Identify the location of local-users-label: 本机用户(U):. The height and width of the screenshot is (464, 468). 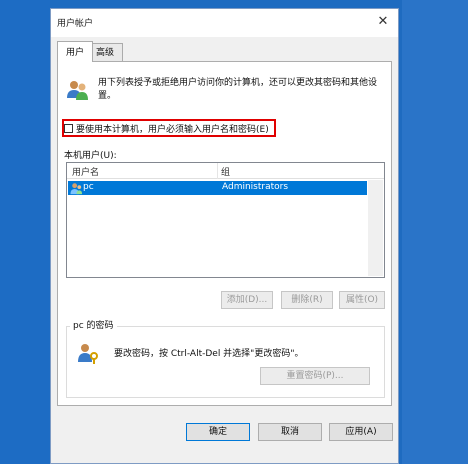
(90, 156).